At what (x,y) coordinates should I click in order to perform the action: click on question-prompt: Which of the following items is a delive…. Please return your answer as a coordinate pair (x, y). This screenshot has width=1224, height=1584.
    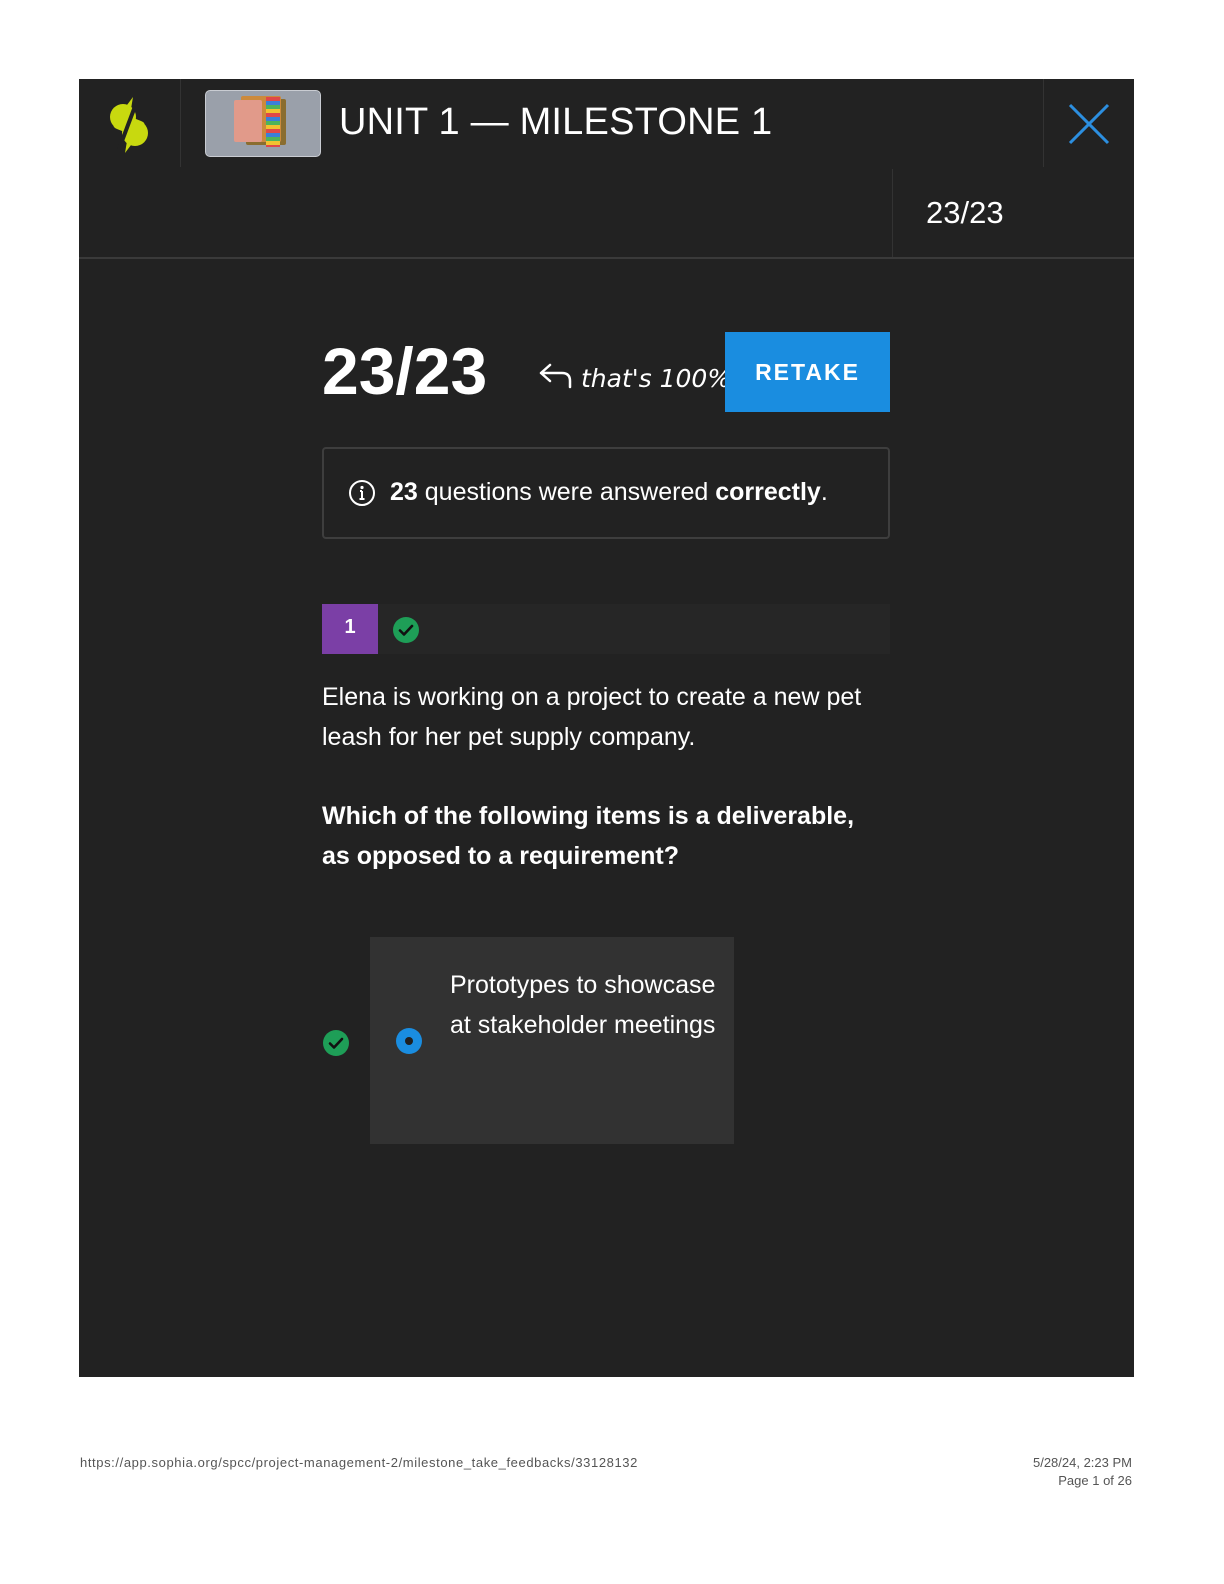
    Looking at the image, I should click on (588, 836).